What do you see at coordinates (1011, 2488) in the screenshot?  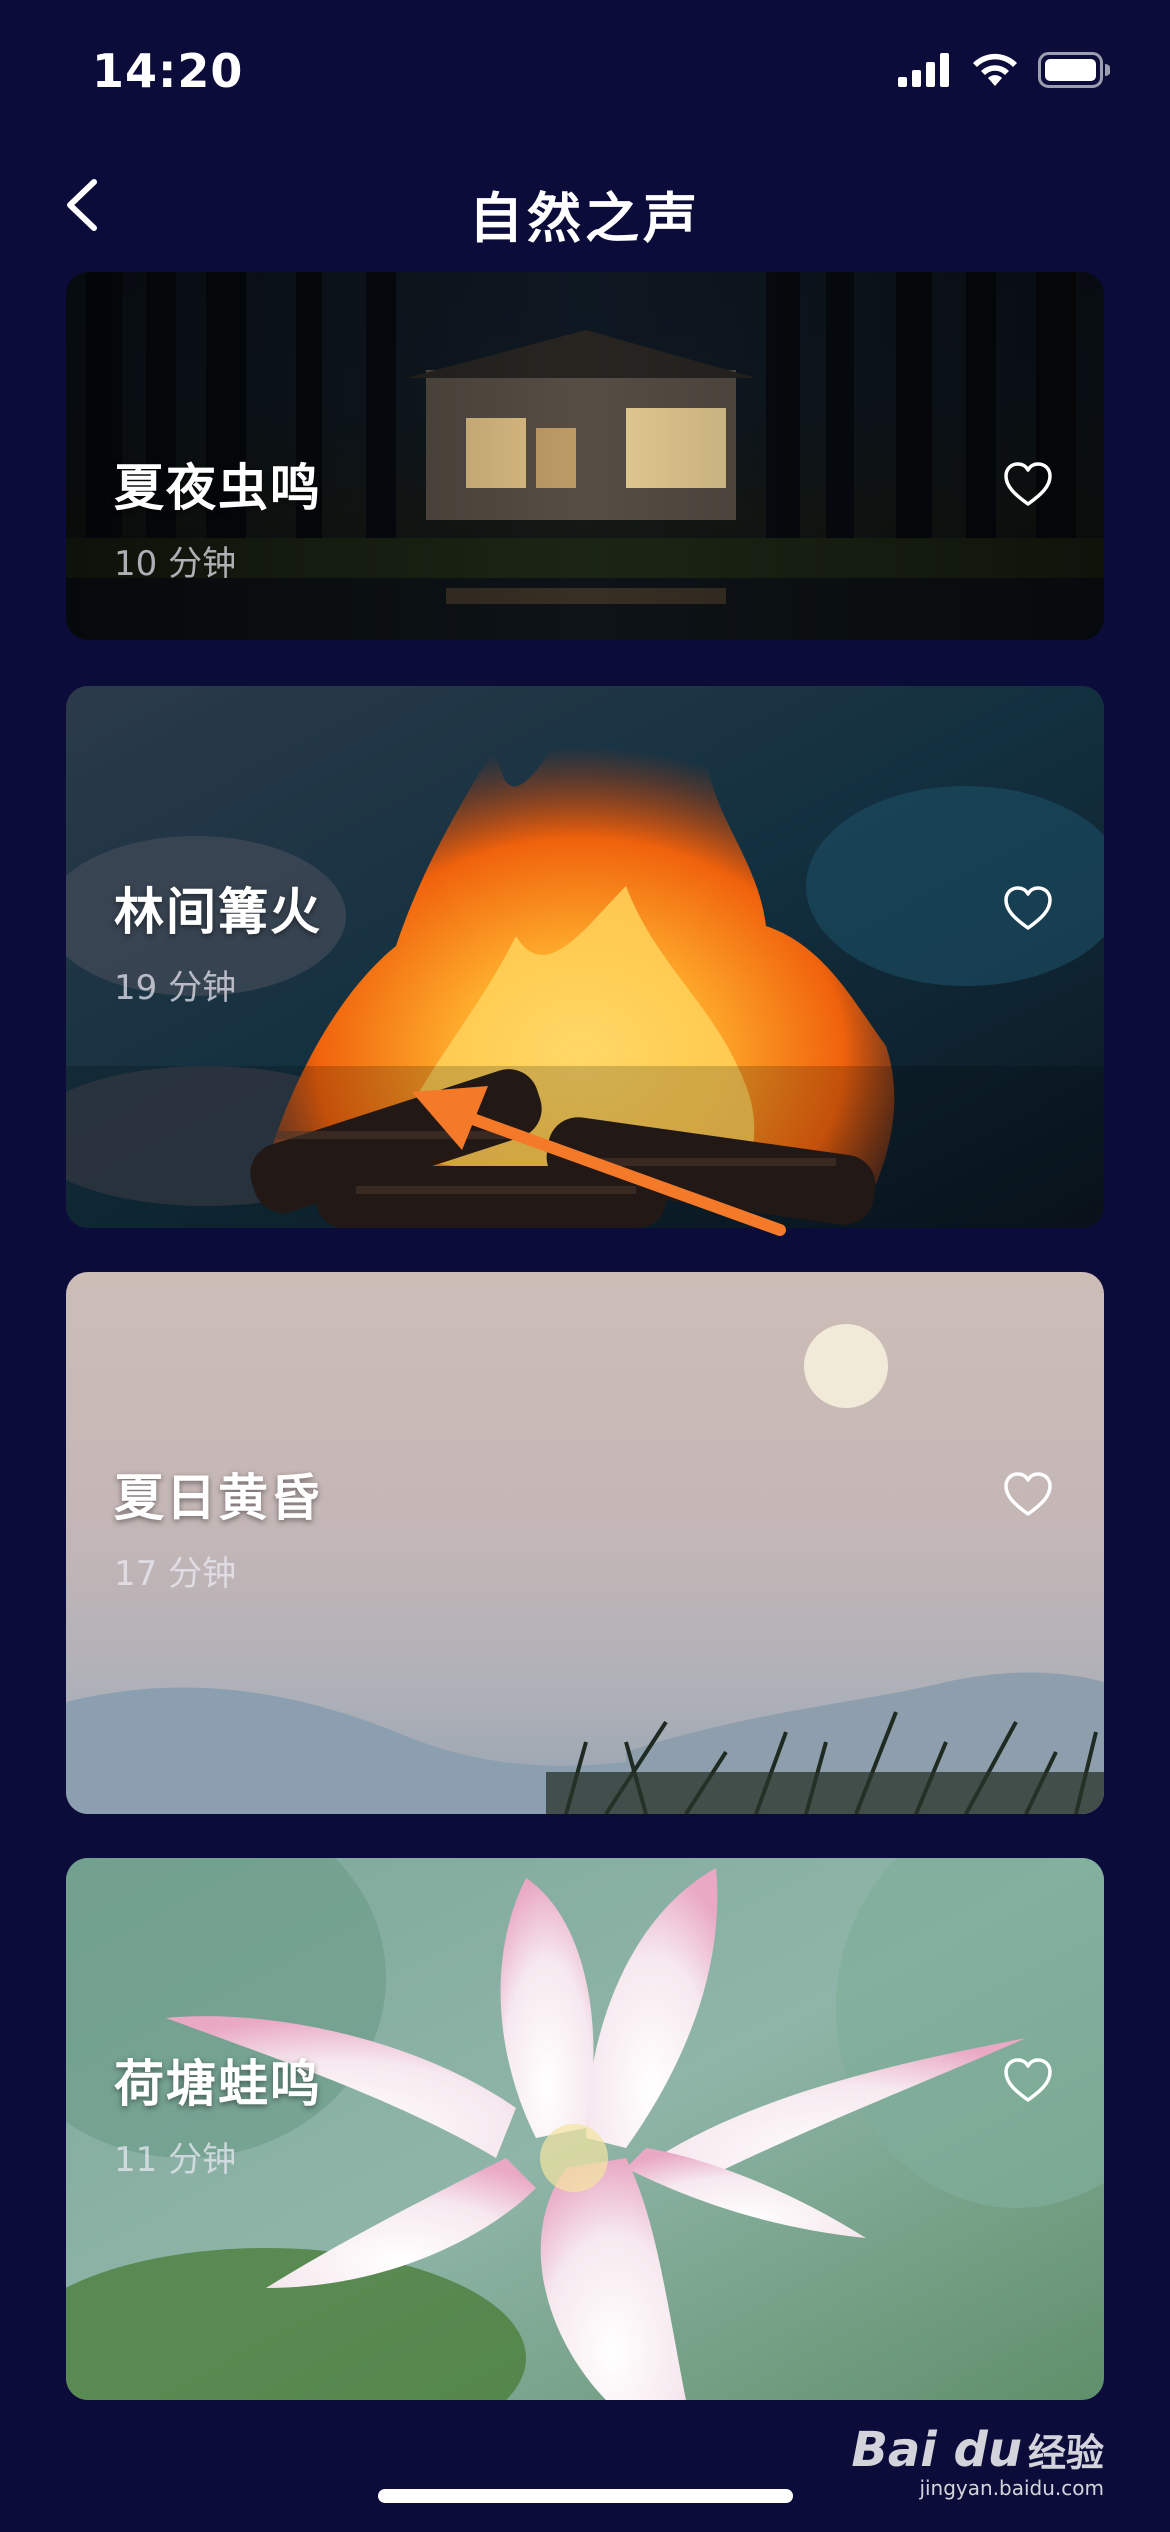 I see `watermark-url: jingyan.baidu.com` at bounding box center [1011, 2488].